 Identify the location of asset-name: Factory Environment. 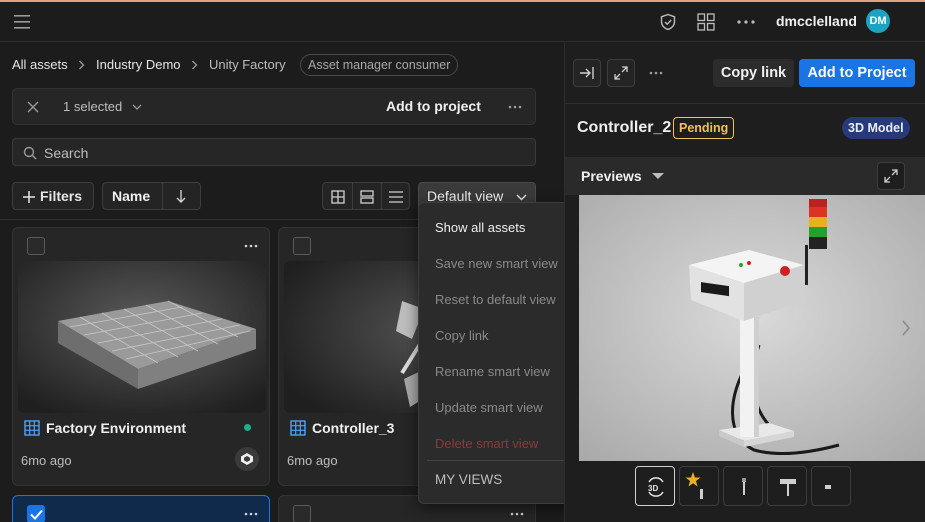
(116, 428).